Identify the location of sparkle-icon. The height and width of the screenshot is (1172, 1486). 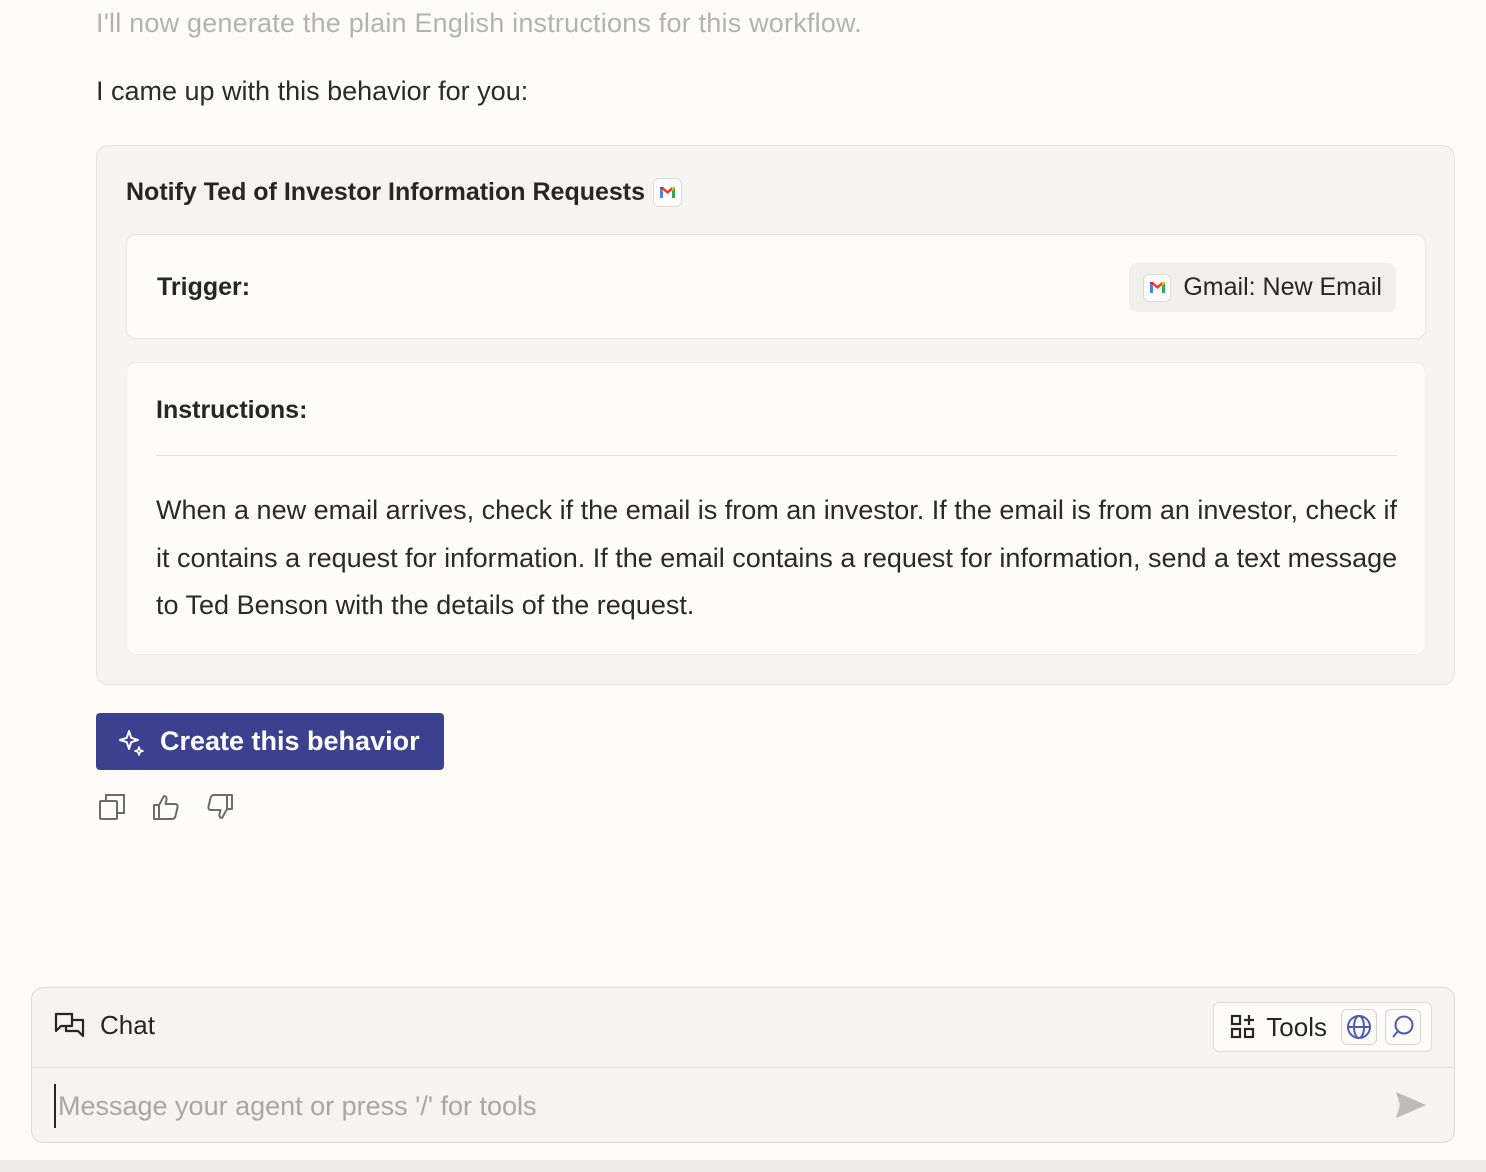
(132, 742).